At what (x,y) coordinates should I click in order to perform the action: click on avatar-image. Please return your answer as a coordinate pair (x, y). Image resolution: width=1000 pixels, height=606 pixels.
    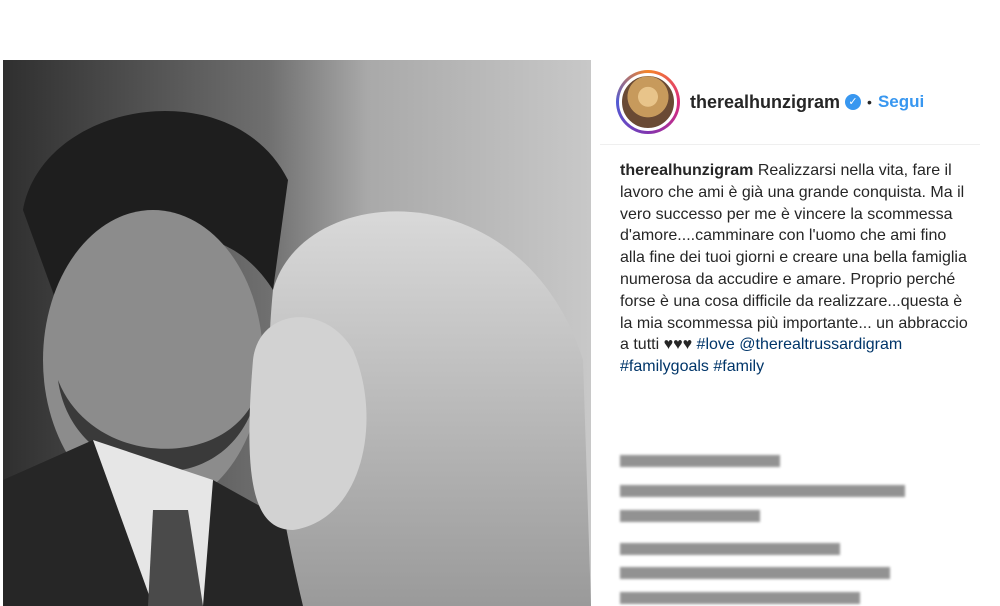
    Looking at the image, I should click on (648, 102).